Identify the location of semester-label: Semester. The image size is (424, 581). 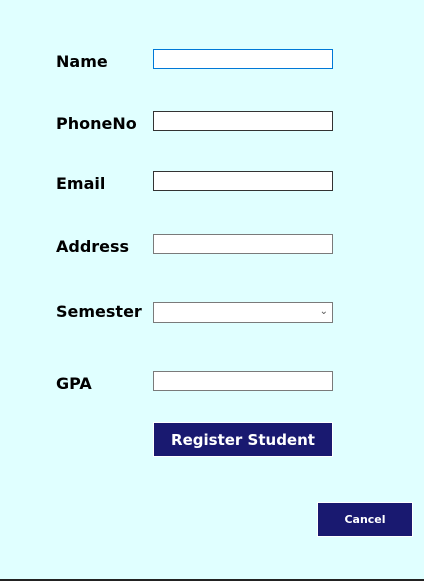
(99, 311).